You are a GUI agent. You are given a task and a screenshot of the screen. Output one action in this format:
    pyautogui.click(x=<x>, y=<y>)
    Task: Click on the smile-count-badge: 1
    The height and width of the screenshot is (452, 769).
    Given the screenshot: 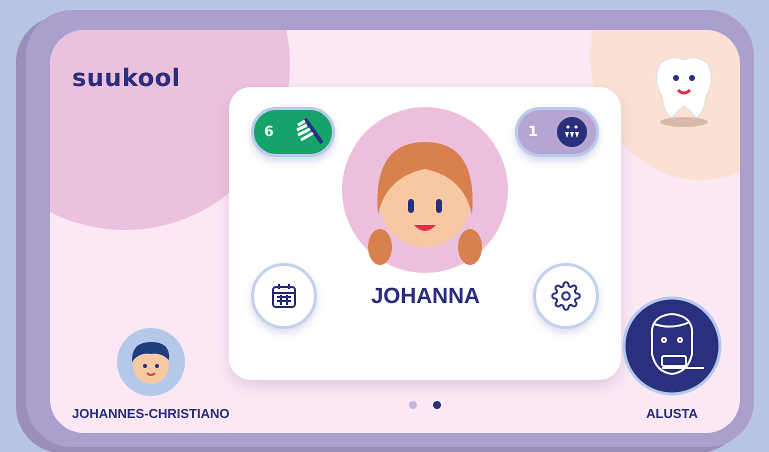 What is the action you would take?
    pyautogui.click(x=557, y=132)
    